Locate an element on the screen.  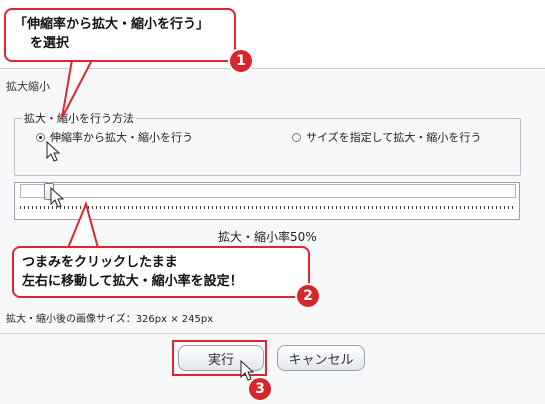
callout1-line2: を選択 is located at coordinates (50, 43).